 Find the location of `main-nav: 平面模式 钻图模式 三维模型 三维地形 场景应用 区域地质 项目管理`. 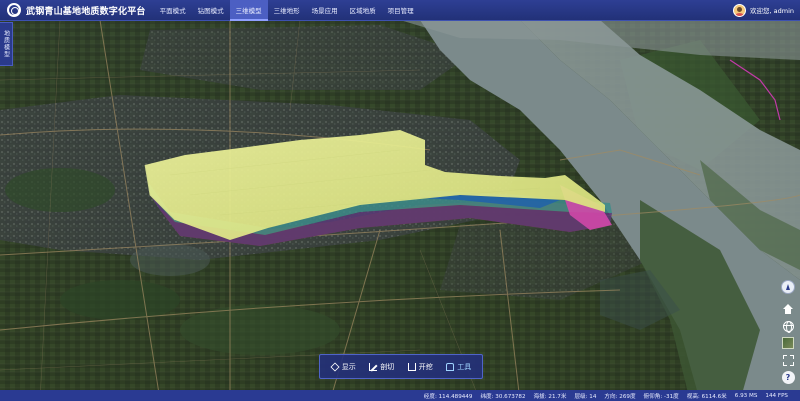

main-nav: 平面模式 钻图模式 三维模型 三维地形 场景应用 区域地质 项目管理 is located at coordinates (287, 10).